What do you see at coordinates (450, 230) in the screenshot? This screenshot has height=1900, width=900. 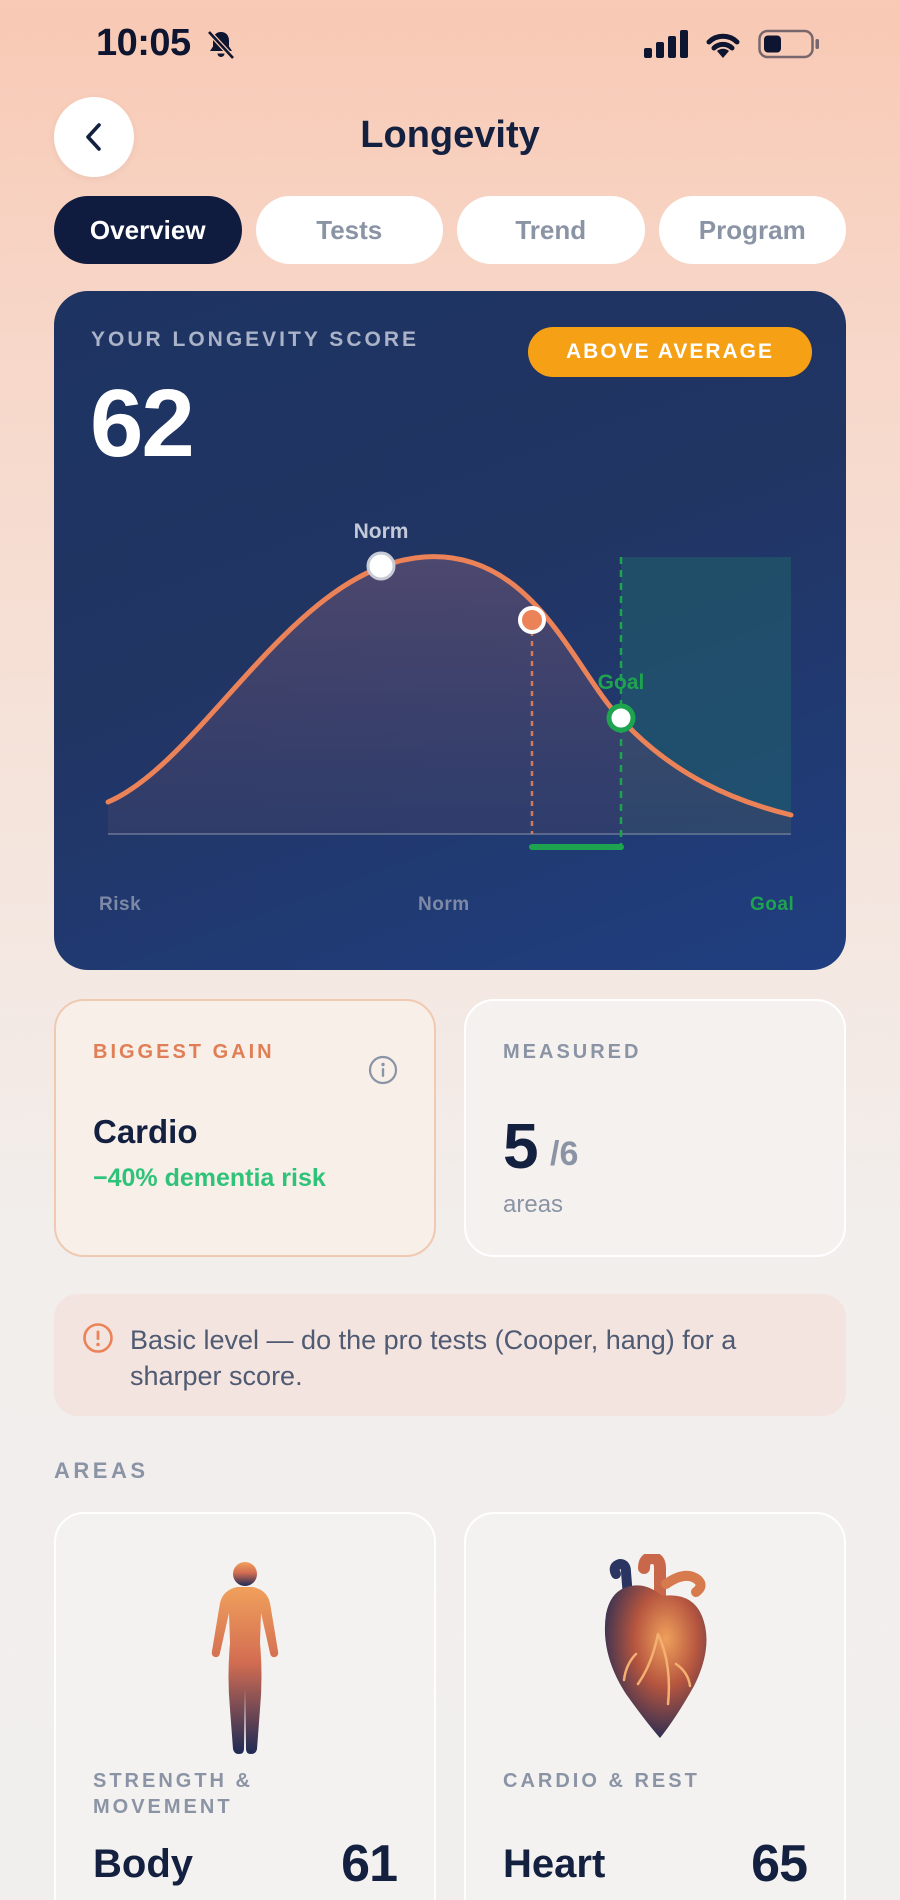 I see `tab-bar: Overview Tests Trend Program` at bounding box center [450, 230].